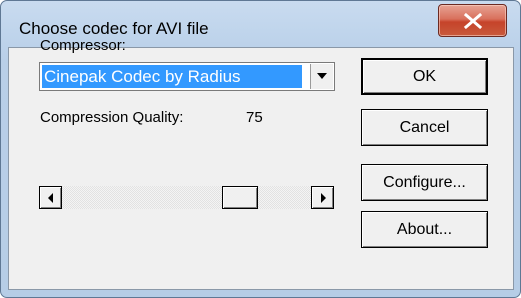  I want to click on chevron-down-icon, so click(322, 76).